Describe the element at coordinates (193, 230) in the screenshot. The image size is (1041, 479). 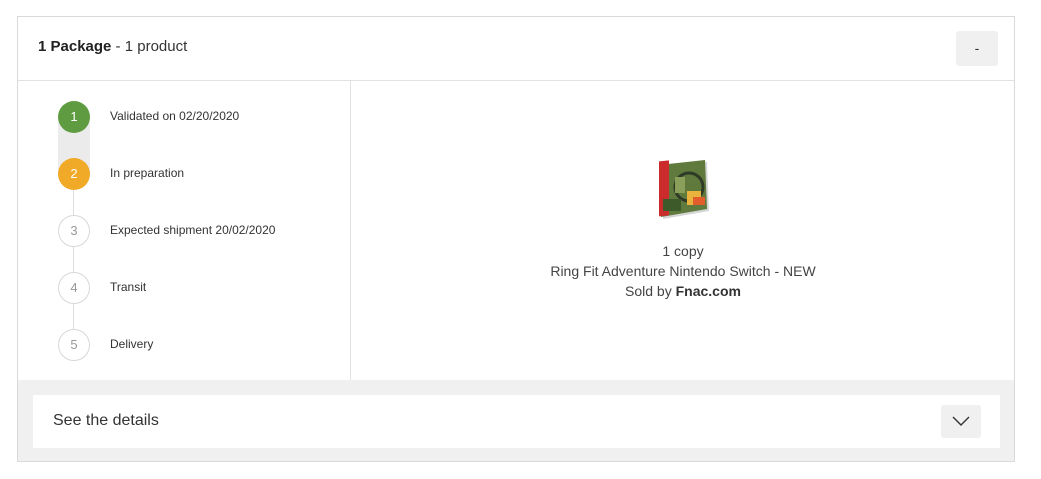
I see `step-label: Expected shipment 20/02/2020` at that location.